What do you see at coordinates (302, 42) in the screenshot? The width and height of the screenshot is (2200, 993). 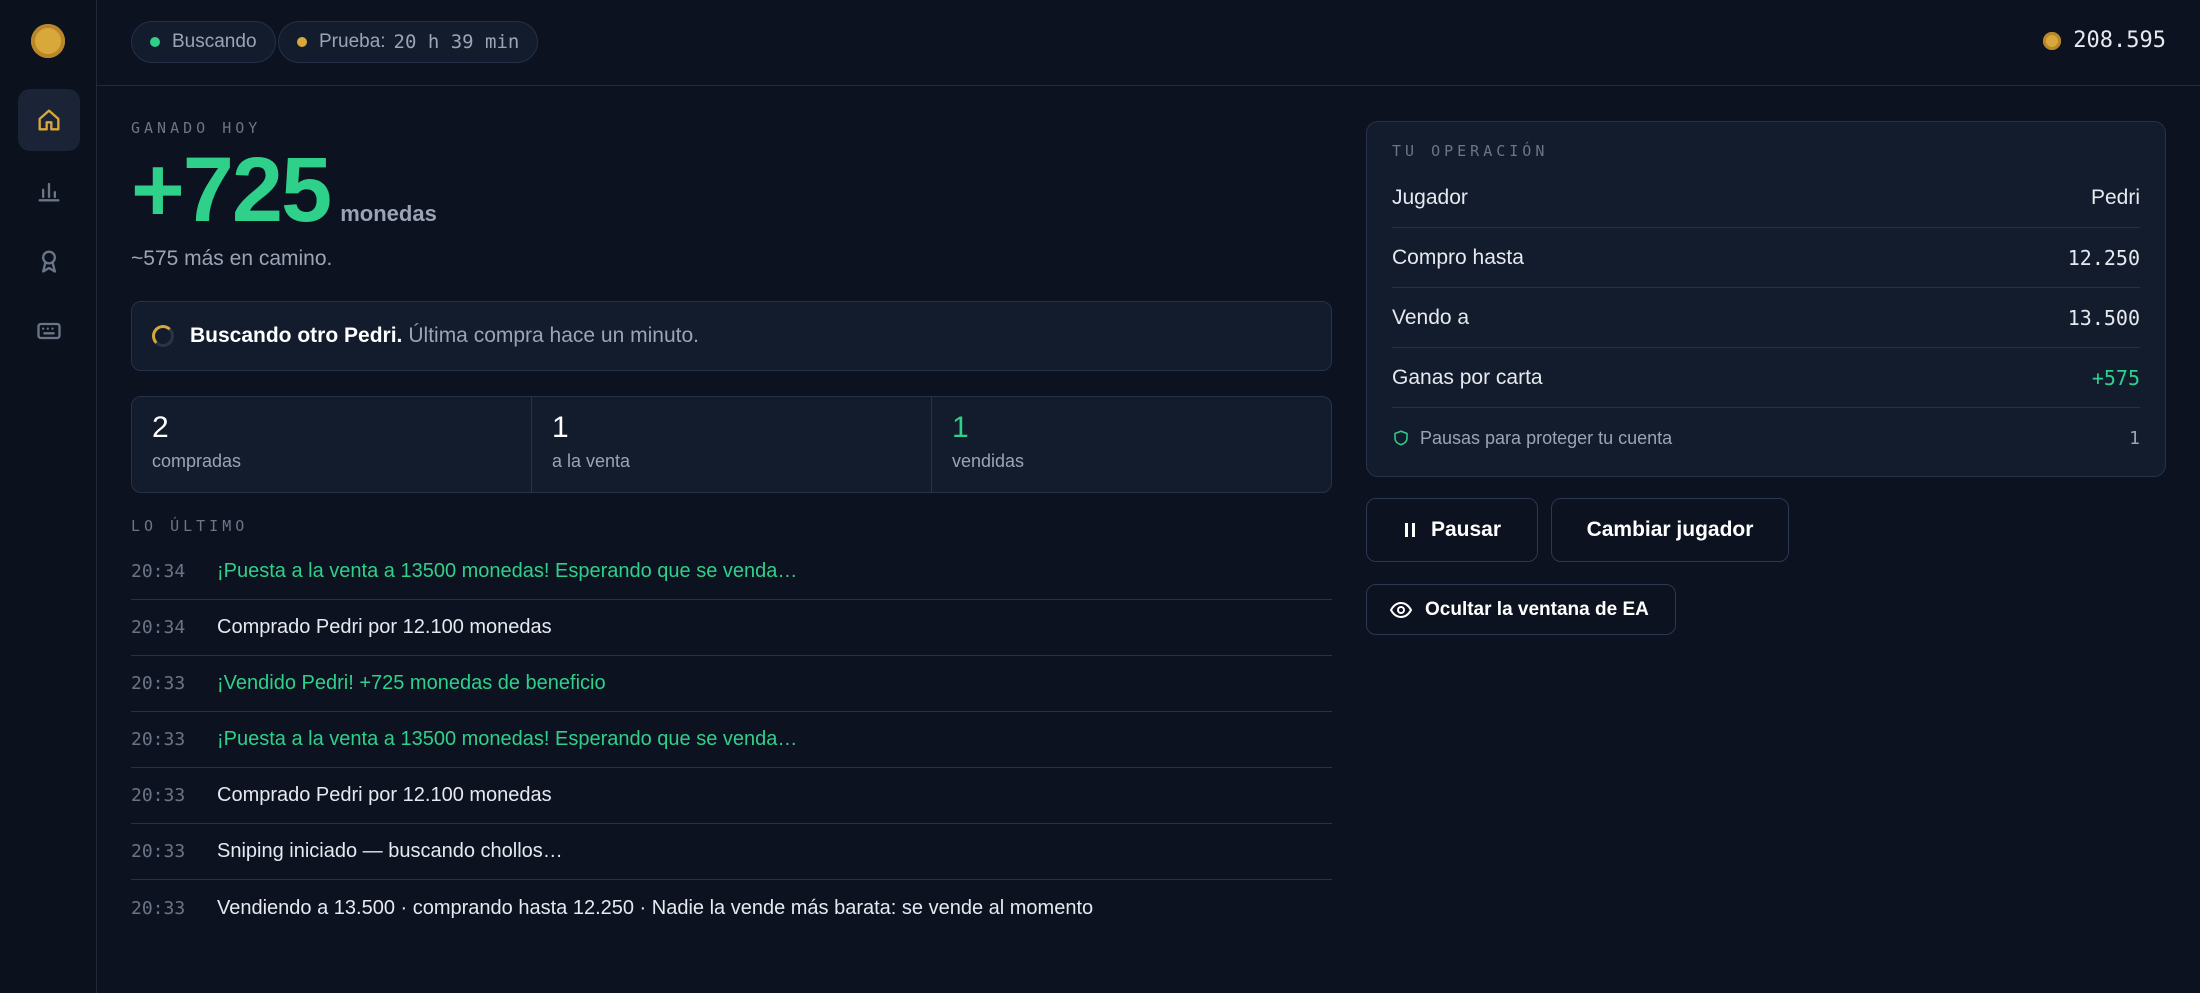 I see `trial-dot` at bounding box center [302, 42].